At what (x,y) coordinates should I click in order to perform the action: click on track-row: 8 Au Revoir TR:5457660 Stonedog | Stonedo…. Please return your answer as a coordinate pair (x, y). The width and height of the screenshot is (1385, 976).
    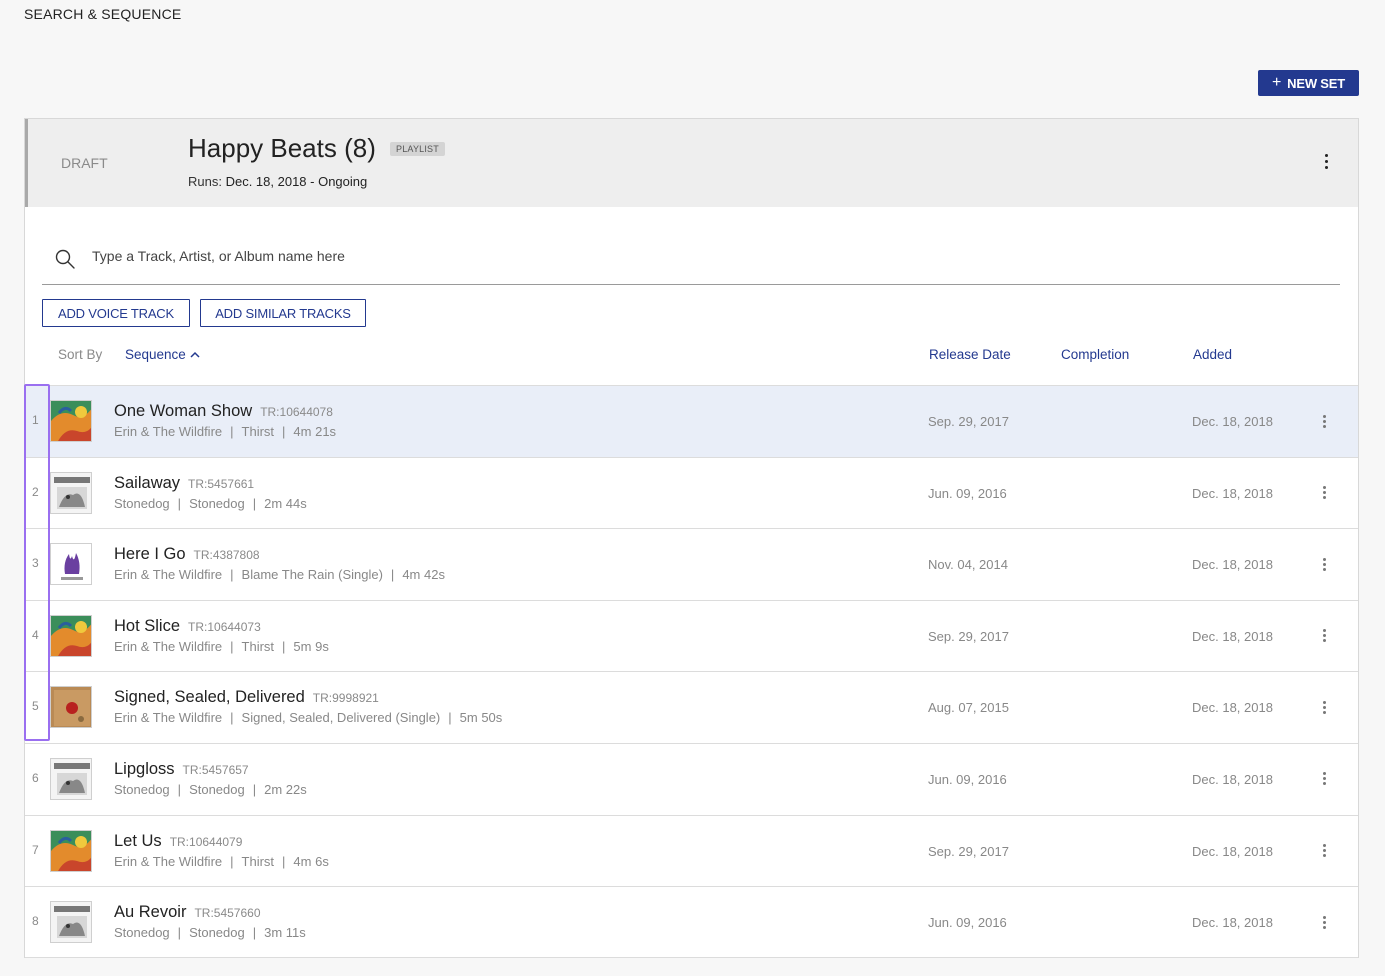
    Looking at the image, I should click on (691, 922).